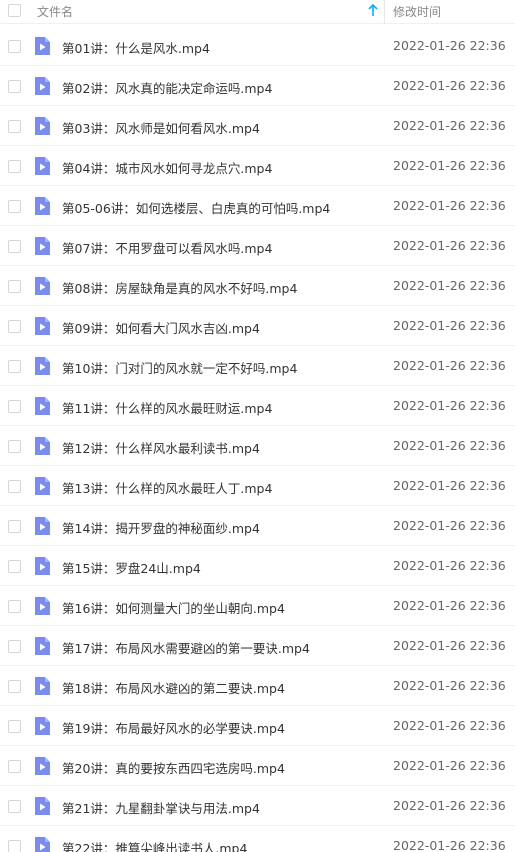 The height and width of the screenshot is (852, 515). What do you see at coordinates (257, 46) in the screenshot?
I see `file-row: 第01讲：什么是风水.mp4 2022-01-26 22:36` at bounding box center [257, 46].